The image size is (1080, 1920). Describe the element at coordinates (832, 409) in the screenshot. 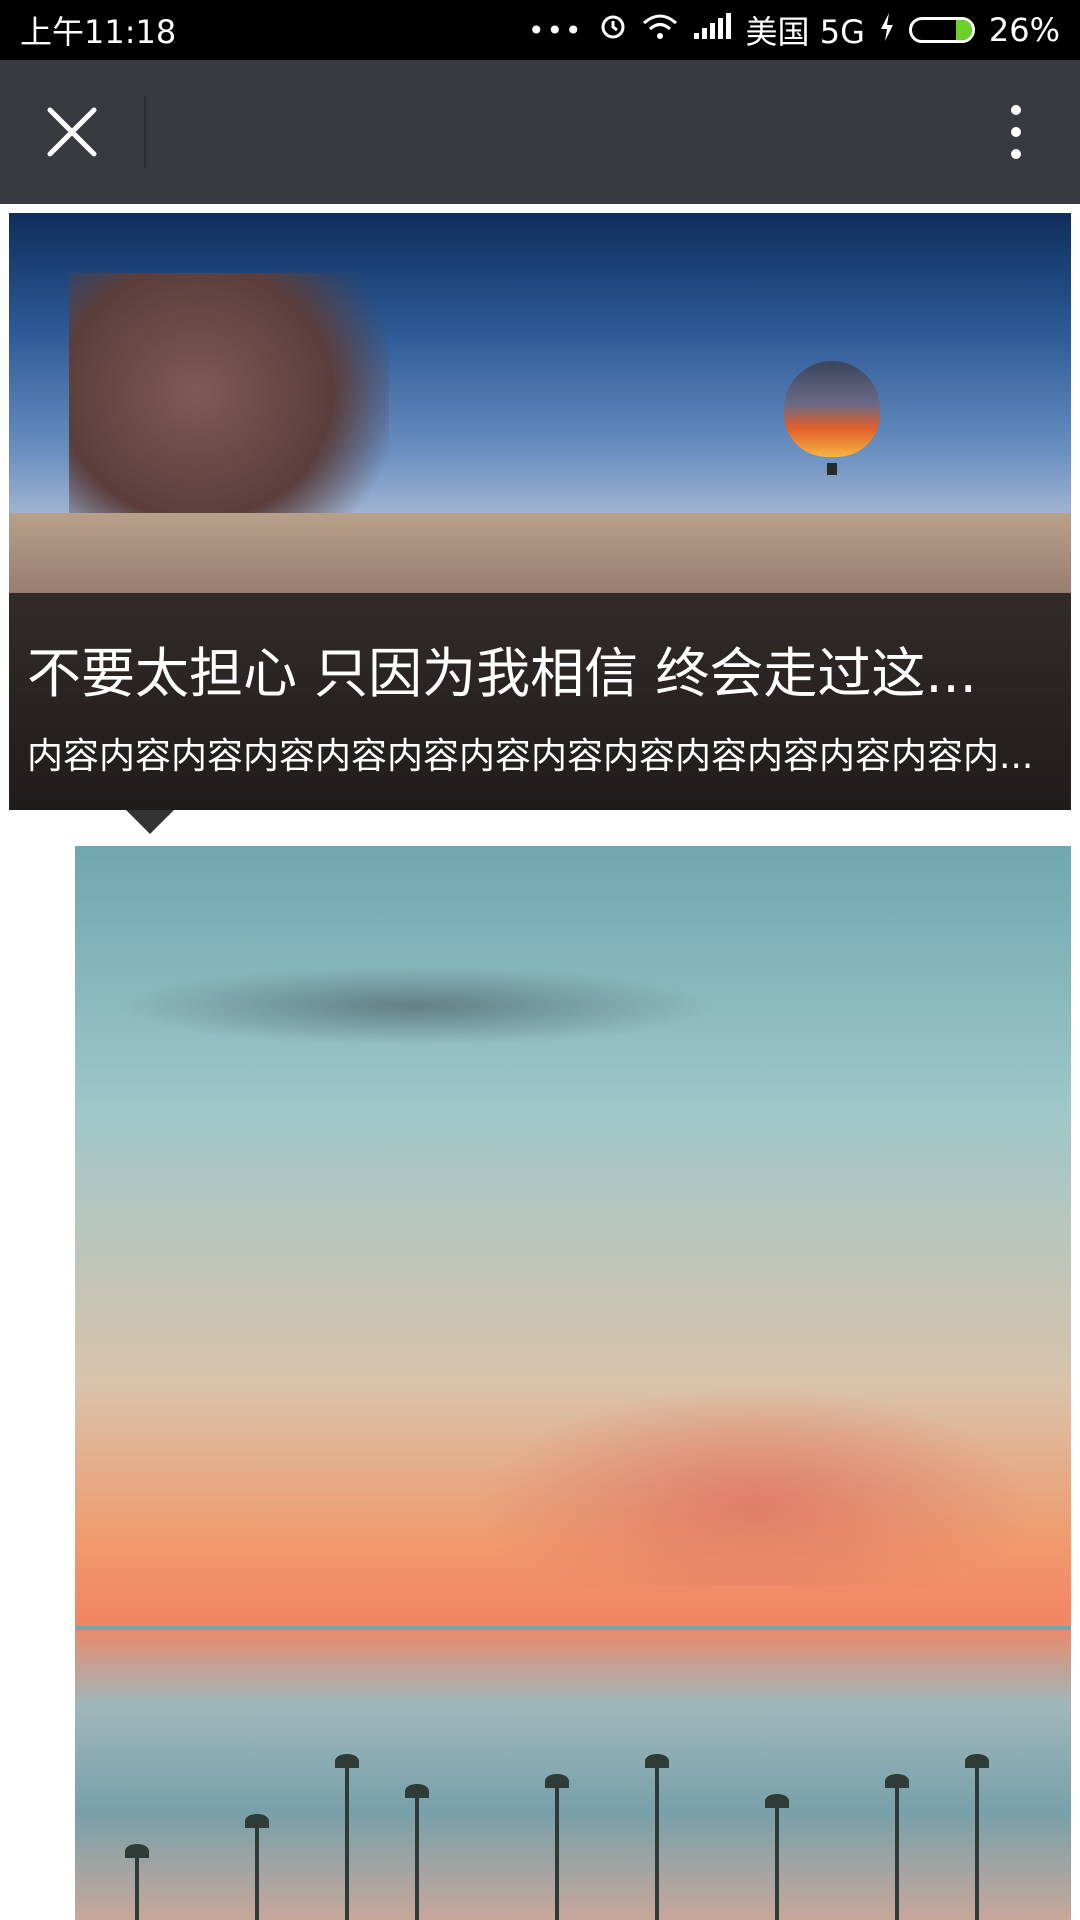

I see `hot-air-balloon-image` at that location.